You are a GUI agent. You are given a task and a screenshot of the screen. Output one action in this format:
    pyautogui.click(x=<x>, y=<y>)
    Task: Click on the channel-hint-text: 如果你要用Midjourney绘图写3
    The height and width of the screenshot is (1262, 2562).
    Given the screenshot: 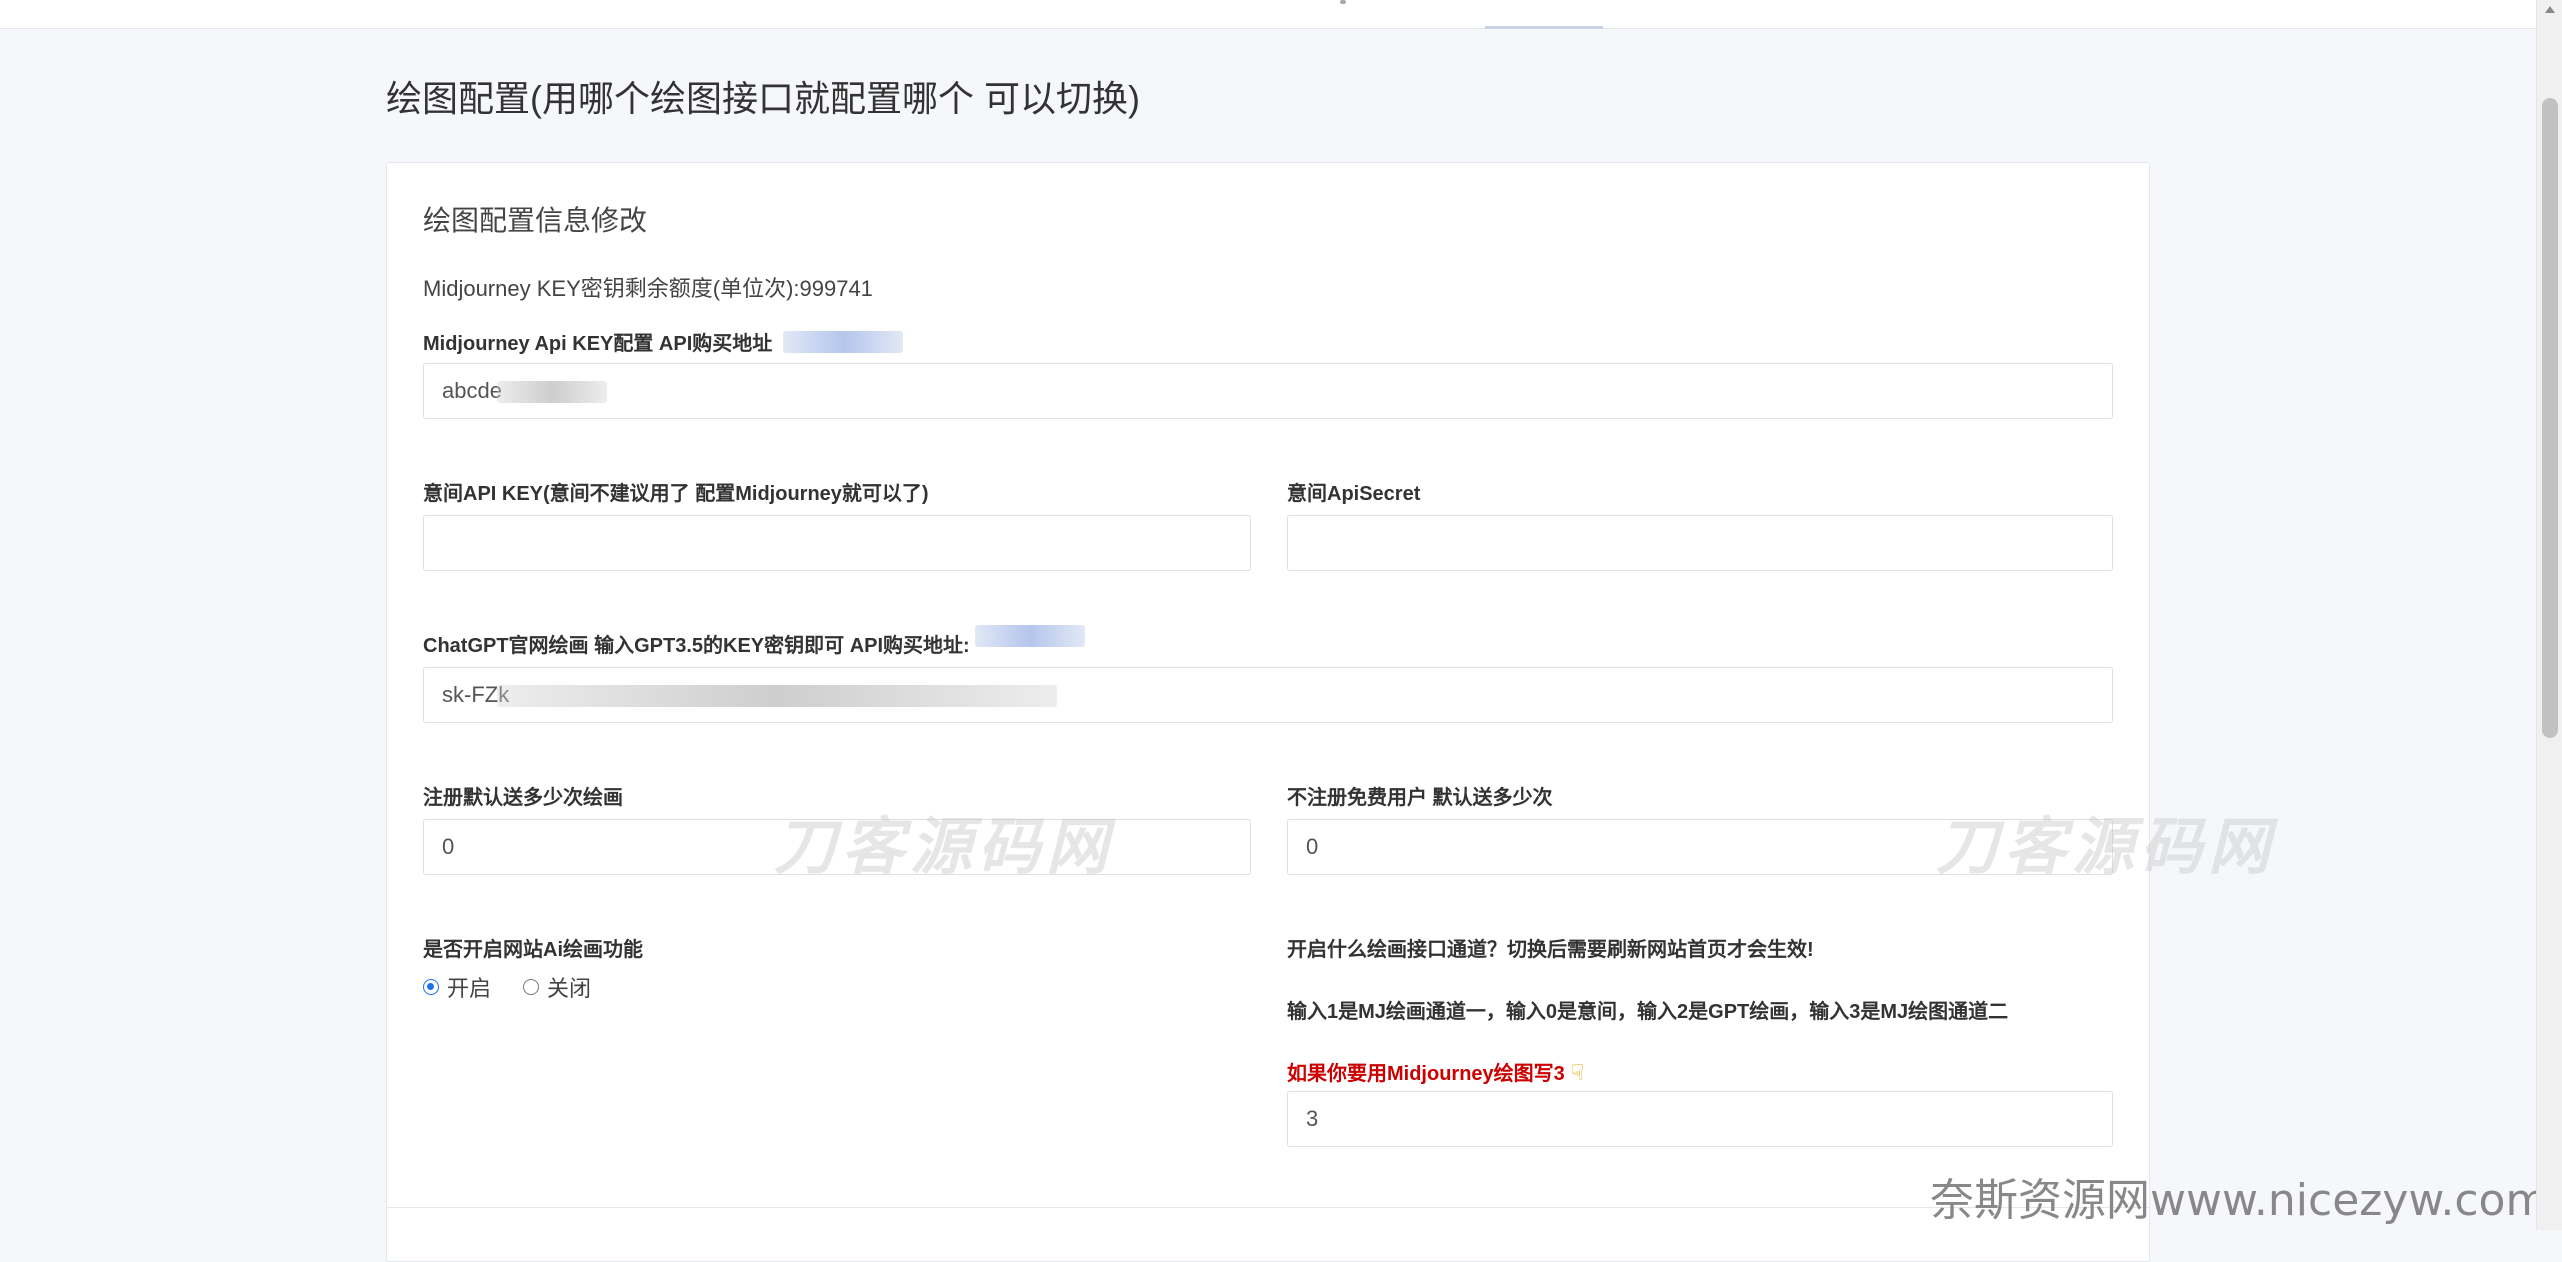 What is the action you would take?
    pyautogui.click(x=1426, y=1074)
    